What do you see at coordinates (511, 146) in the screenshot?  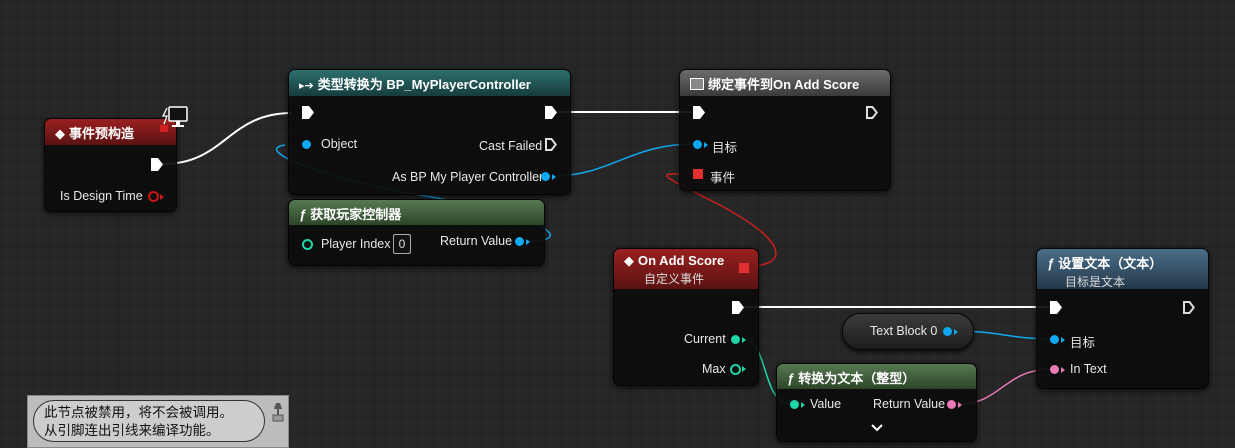 I see `pin-label-cast-failed: Cast Failed` at bounding box center [511, 146].